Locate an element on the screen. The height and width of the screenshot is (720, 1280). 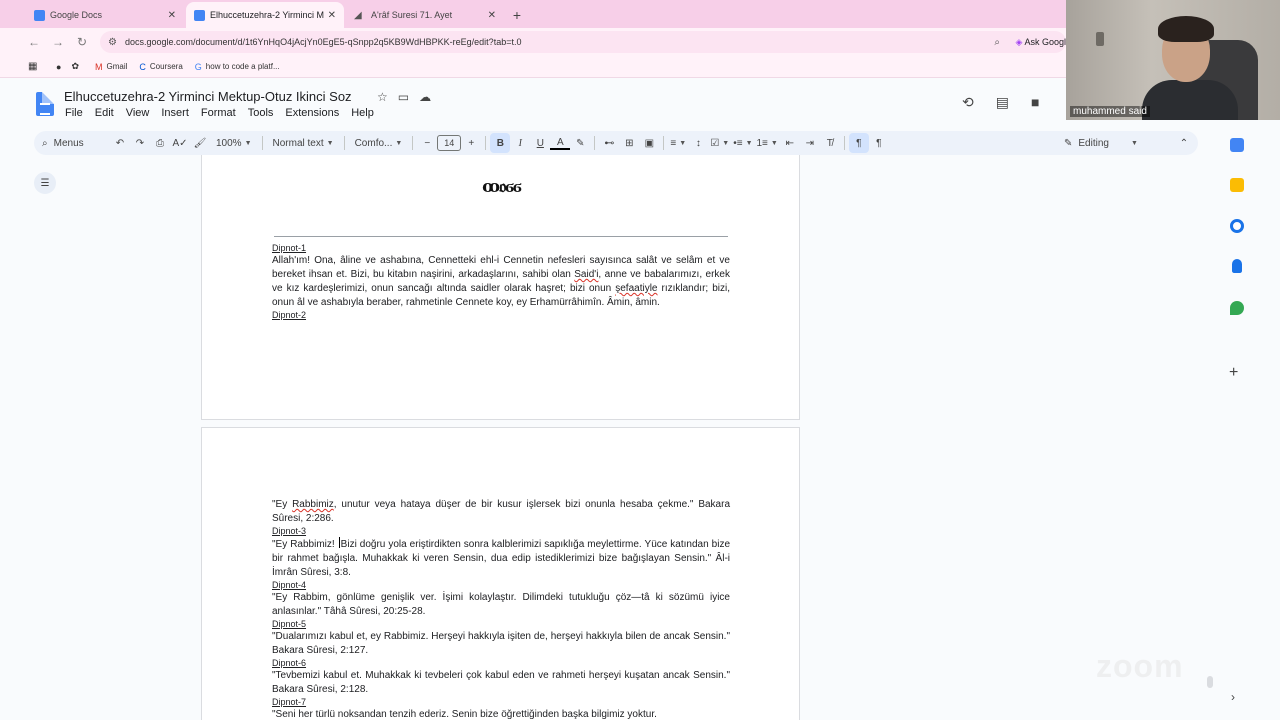
header-right-actions: ⟲ ▤ ■ is located at coordinates (1000, 102).